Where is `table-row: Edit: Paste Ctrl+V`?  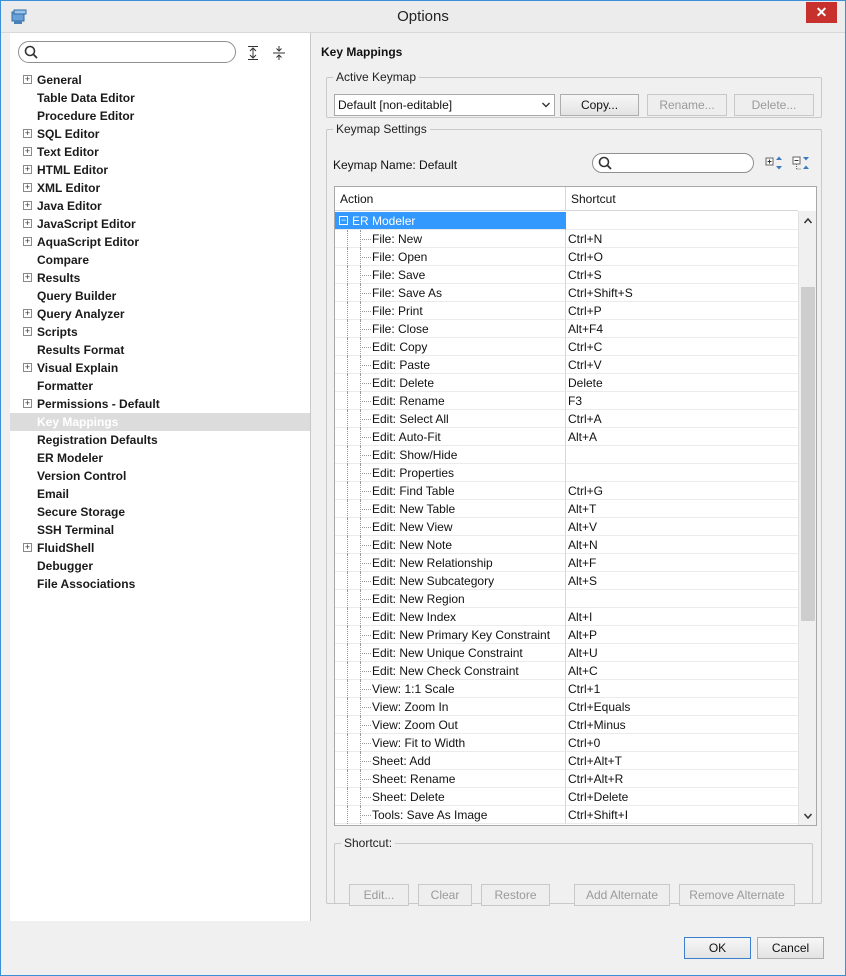 table-row: Edit: Paste Ctrl+V is located at coordinates (566, 365).